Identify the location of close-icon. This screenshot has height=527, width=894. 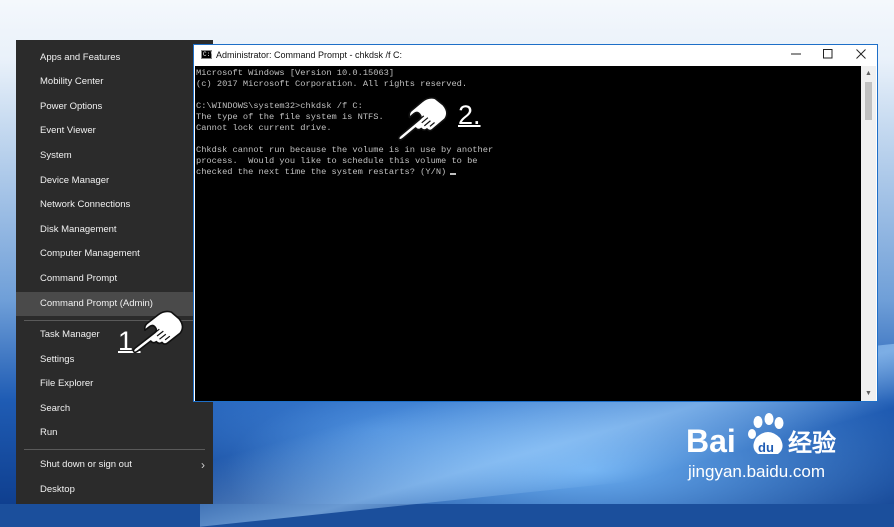
(861, 54).